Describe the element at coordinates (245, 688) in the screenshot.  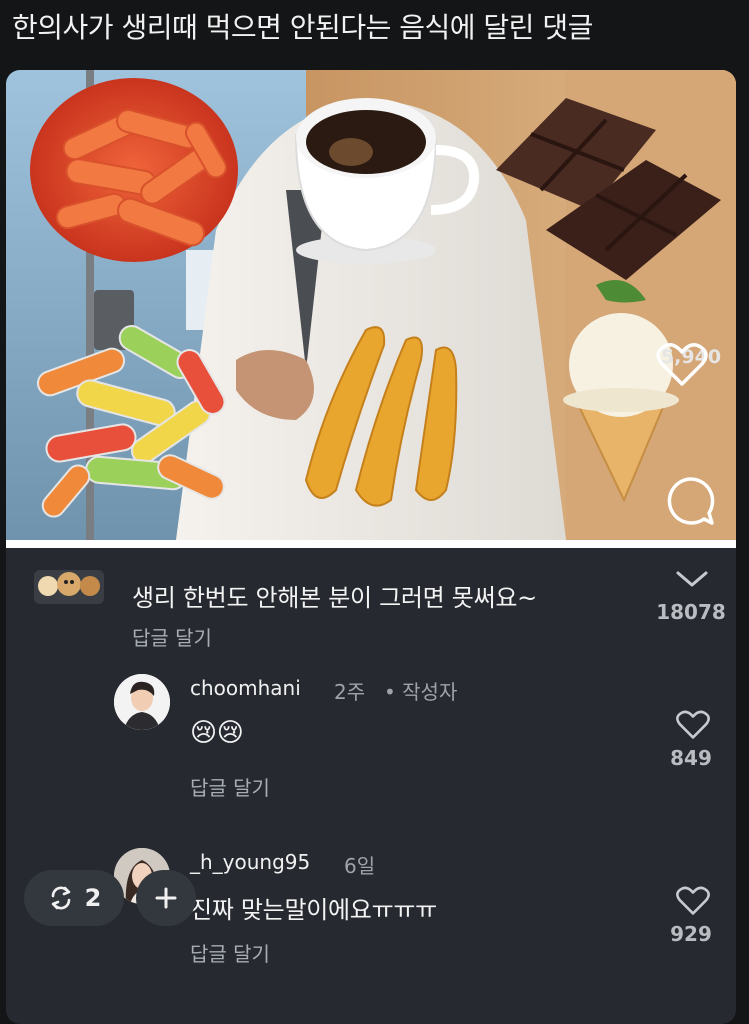
I see `comment-username: choomhani` at that location.